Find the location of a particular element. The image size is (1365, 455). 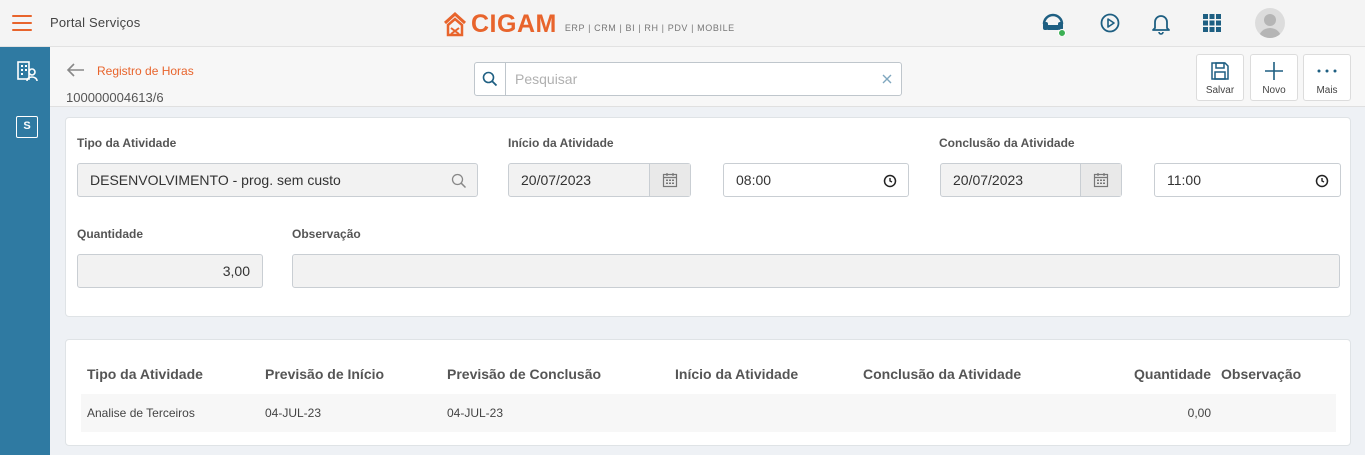

search-icon is located at coordinates (490, 79).